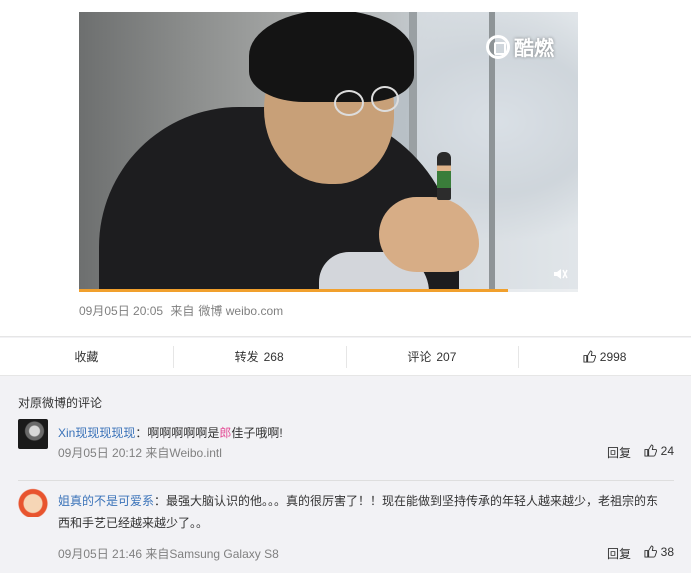 The image size is (691, 573). What do you see at coordinates (60, 403) in the screenshot?
I see `comments-title: 对原微博的评论` at bounding box center [60, 403].